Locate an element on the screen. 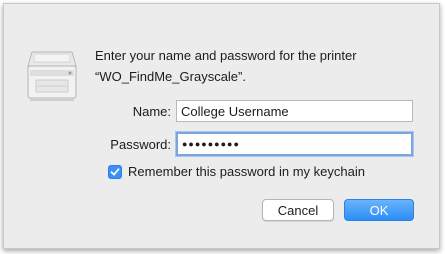 The height and width of the screenshot is (254, 445). password-dots: ●●●●●●●●● is located at coordinates (211, 144).